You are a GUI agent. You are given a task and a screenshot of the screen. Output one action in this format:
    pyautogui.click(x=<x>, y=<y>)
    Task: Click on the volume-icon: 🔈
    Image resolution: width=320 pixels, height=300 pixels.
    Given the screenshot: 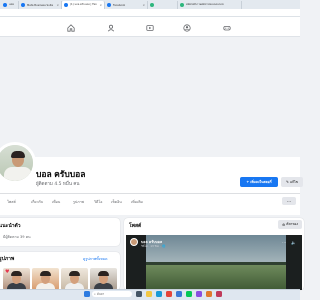 What is the action you would take?
    pyautogui.click(x=293, y=242)
    